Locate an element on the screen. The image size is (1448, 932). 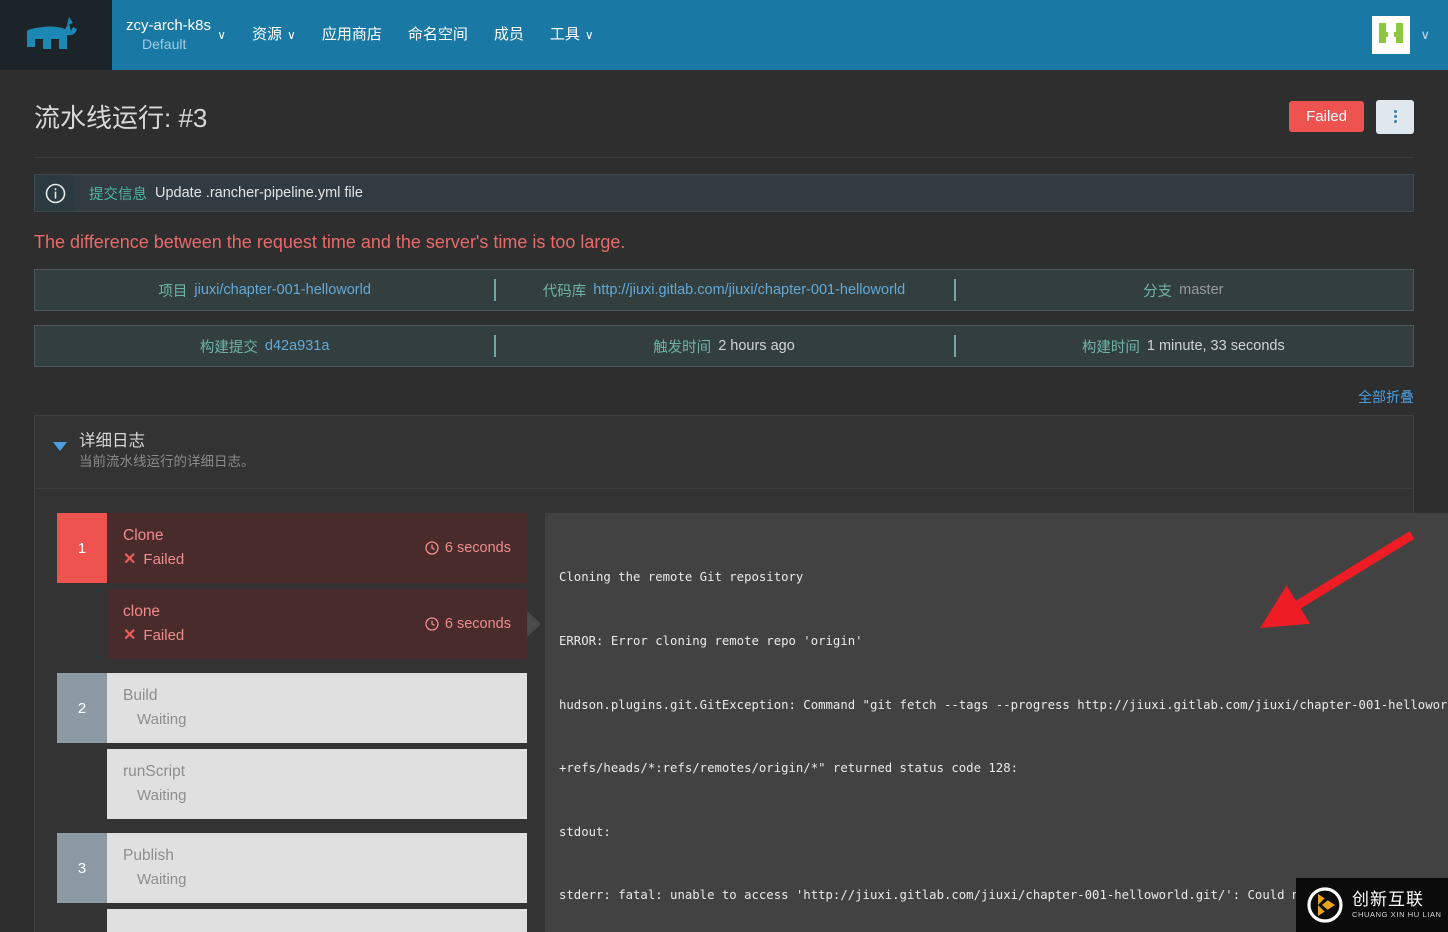
info-key: 触发时间 is located at coordinates (682, 347).